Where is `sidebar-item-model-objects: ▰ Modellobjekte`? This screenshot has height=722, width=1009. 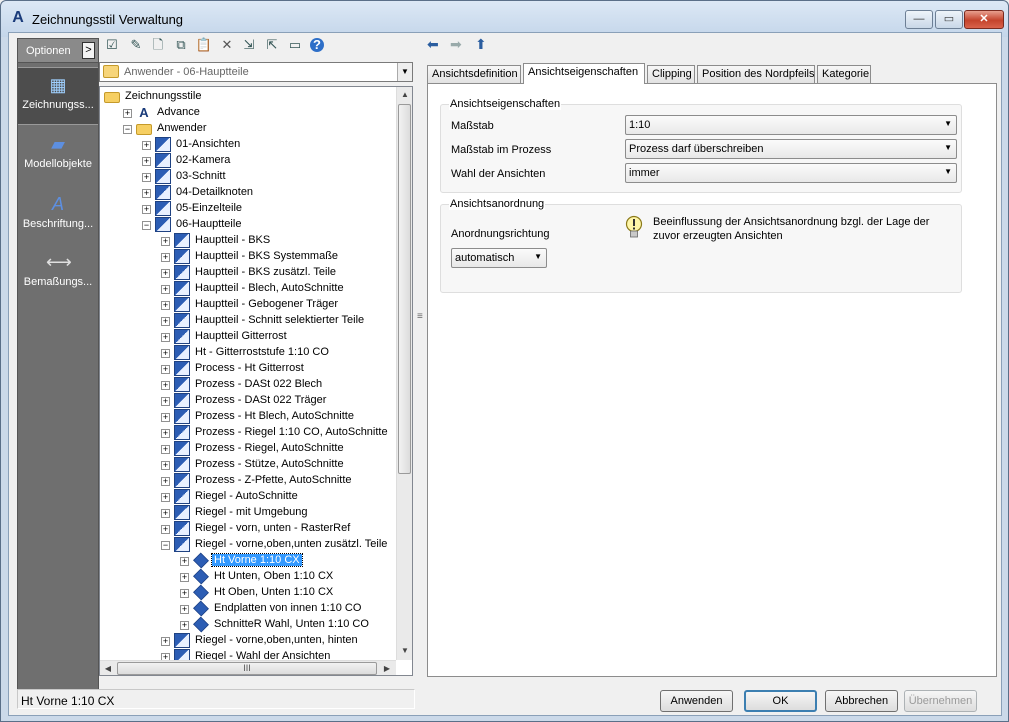 sidebar-item-model-objects: ▰ Modellobjekte is located at coordinates (58, 156).